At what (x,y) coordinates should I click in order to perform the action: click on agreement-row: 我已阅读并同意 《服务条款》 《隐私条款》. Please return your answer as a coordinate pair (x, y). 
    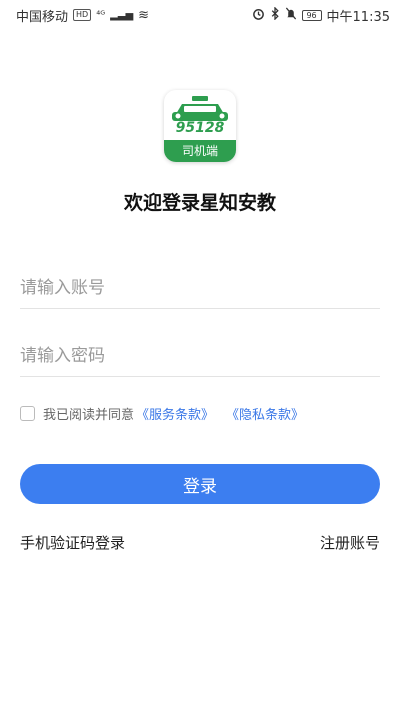
    Looking at the image, I should click on (162, 413).